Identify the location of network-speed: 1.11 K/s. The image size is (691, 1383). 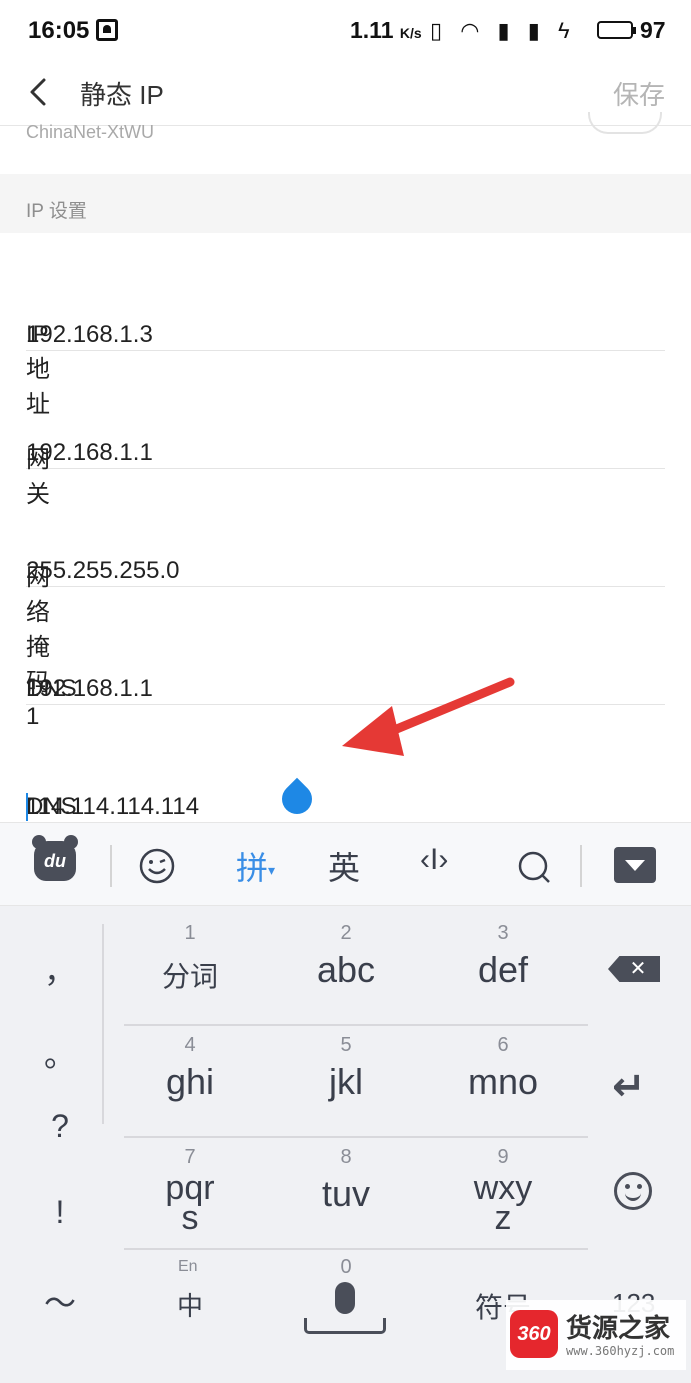
(386, 30).